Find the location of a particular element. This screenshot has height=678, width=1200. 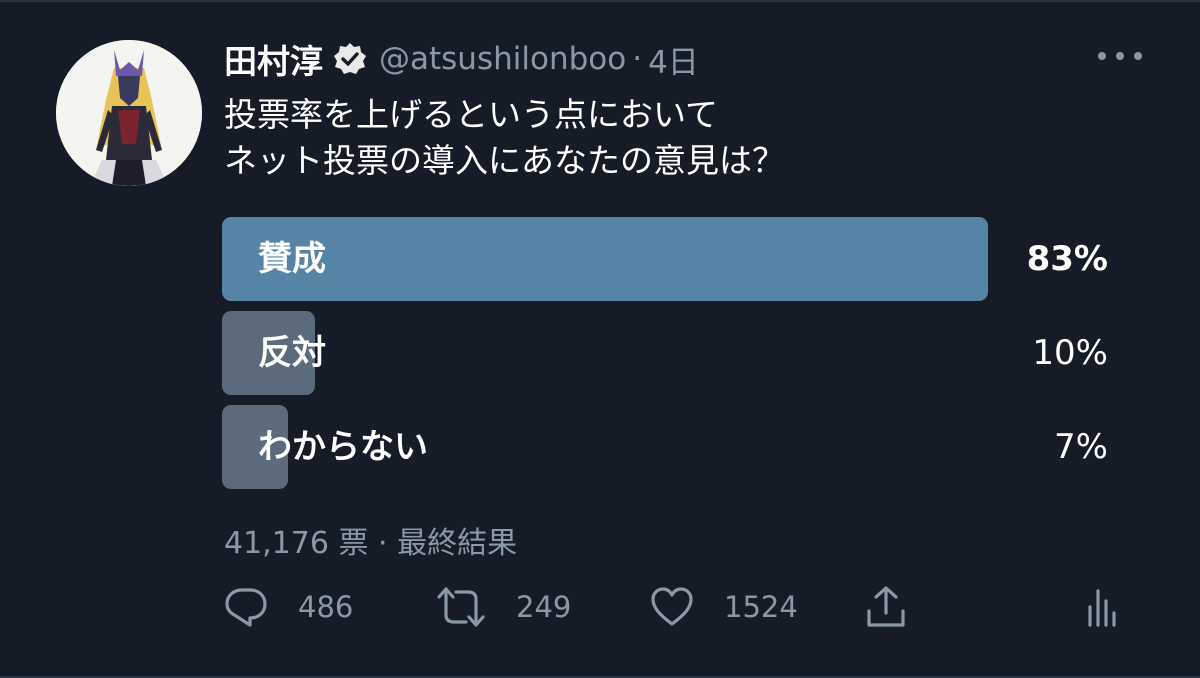

poll-option: 賛成 83% is located at coordinates (667, 259).